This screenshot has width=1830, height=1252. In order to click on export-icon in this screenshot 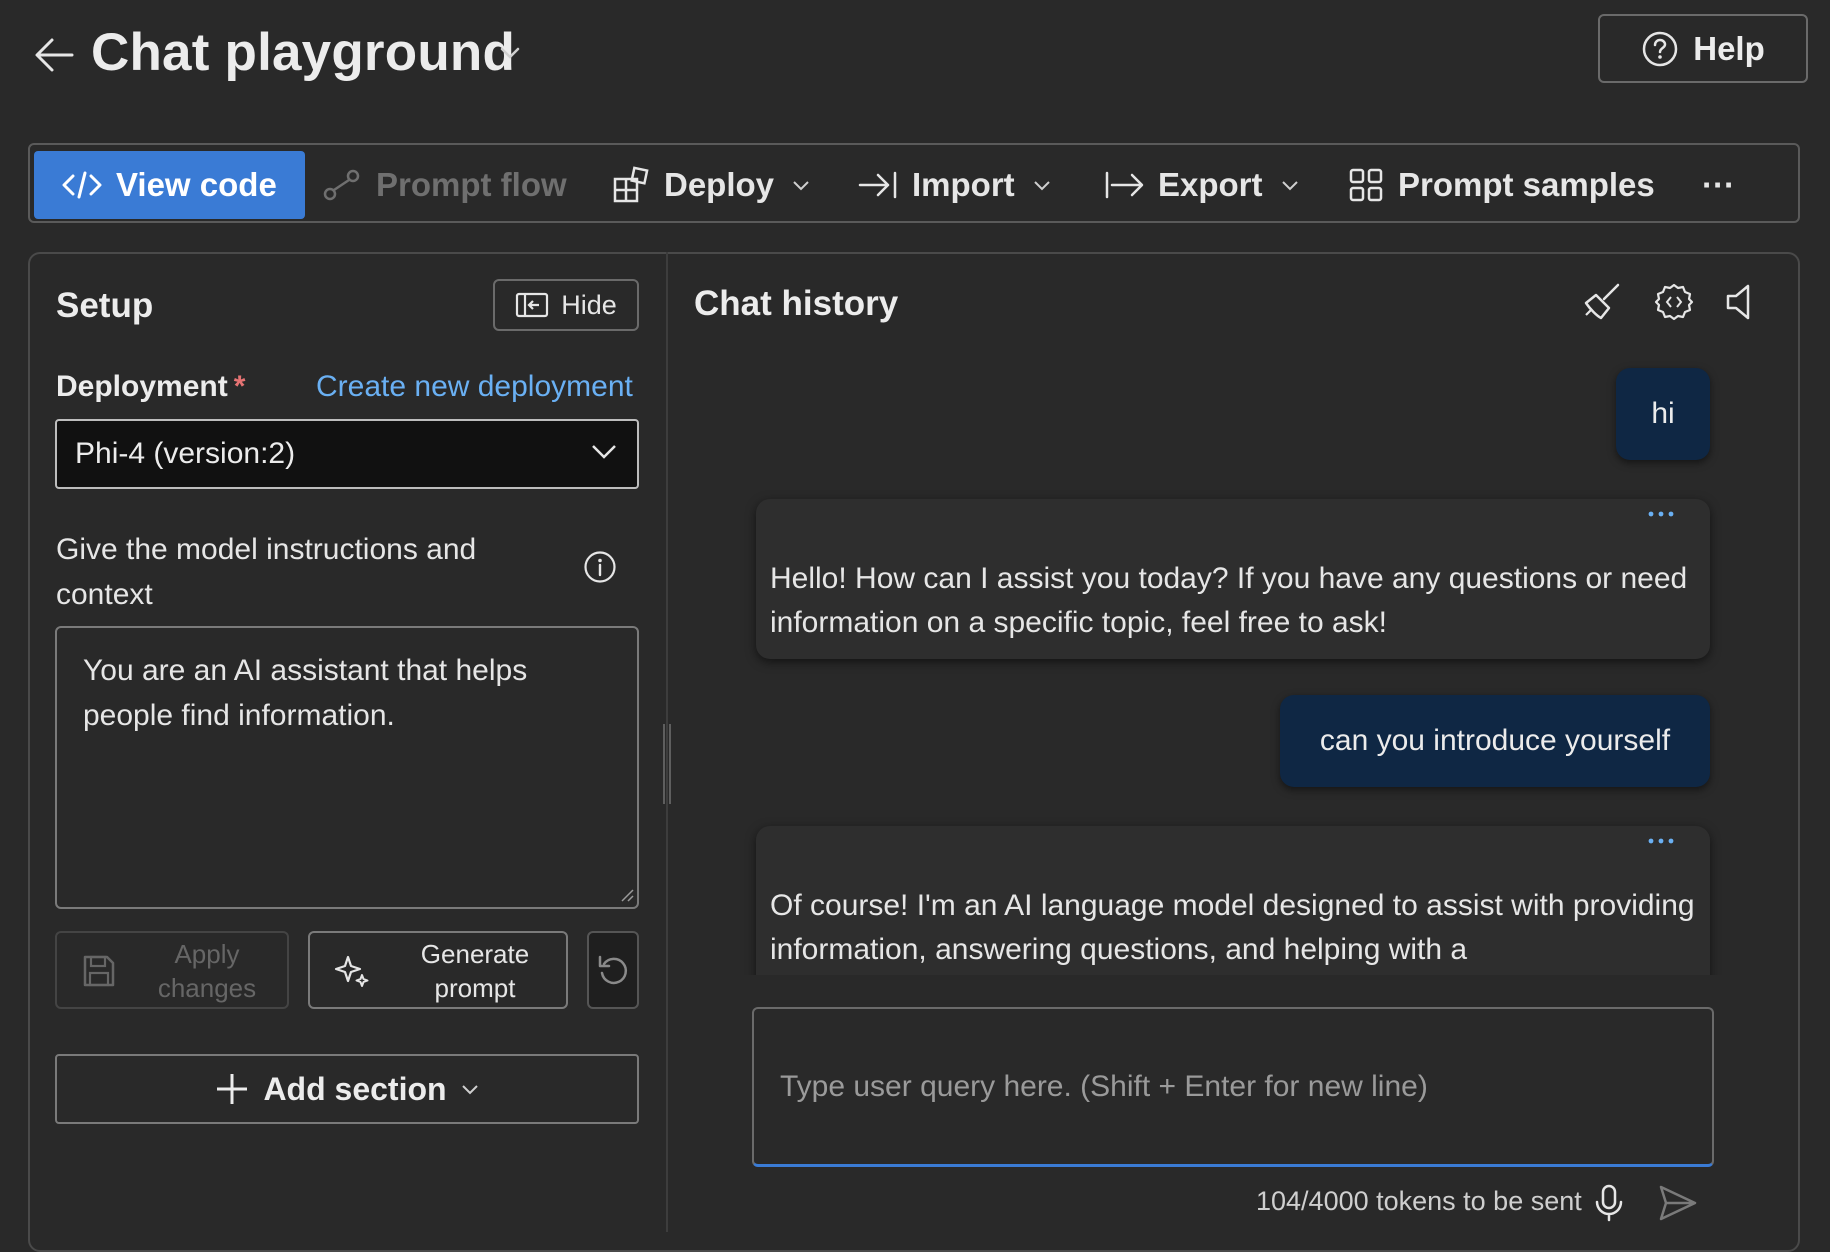, I will do `click(1124, 185)`.